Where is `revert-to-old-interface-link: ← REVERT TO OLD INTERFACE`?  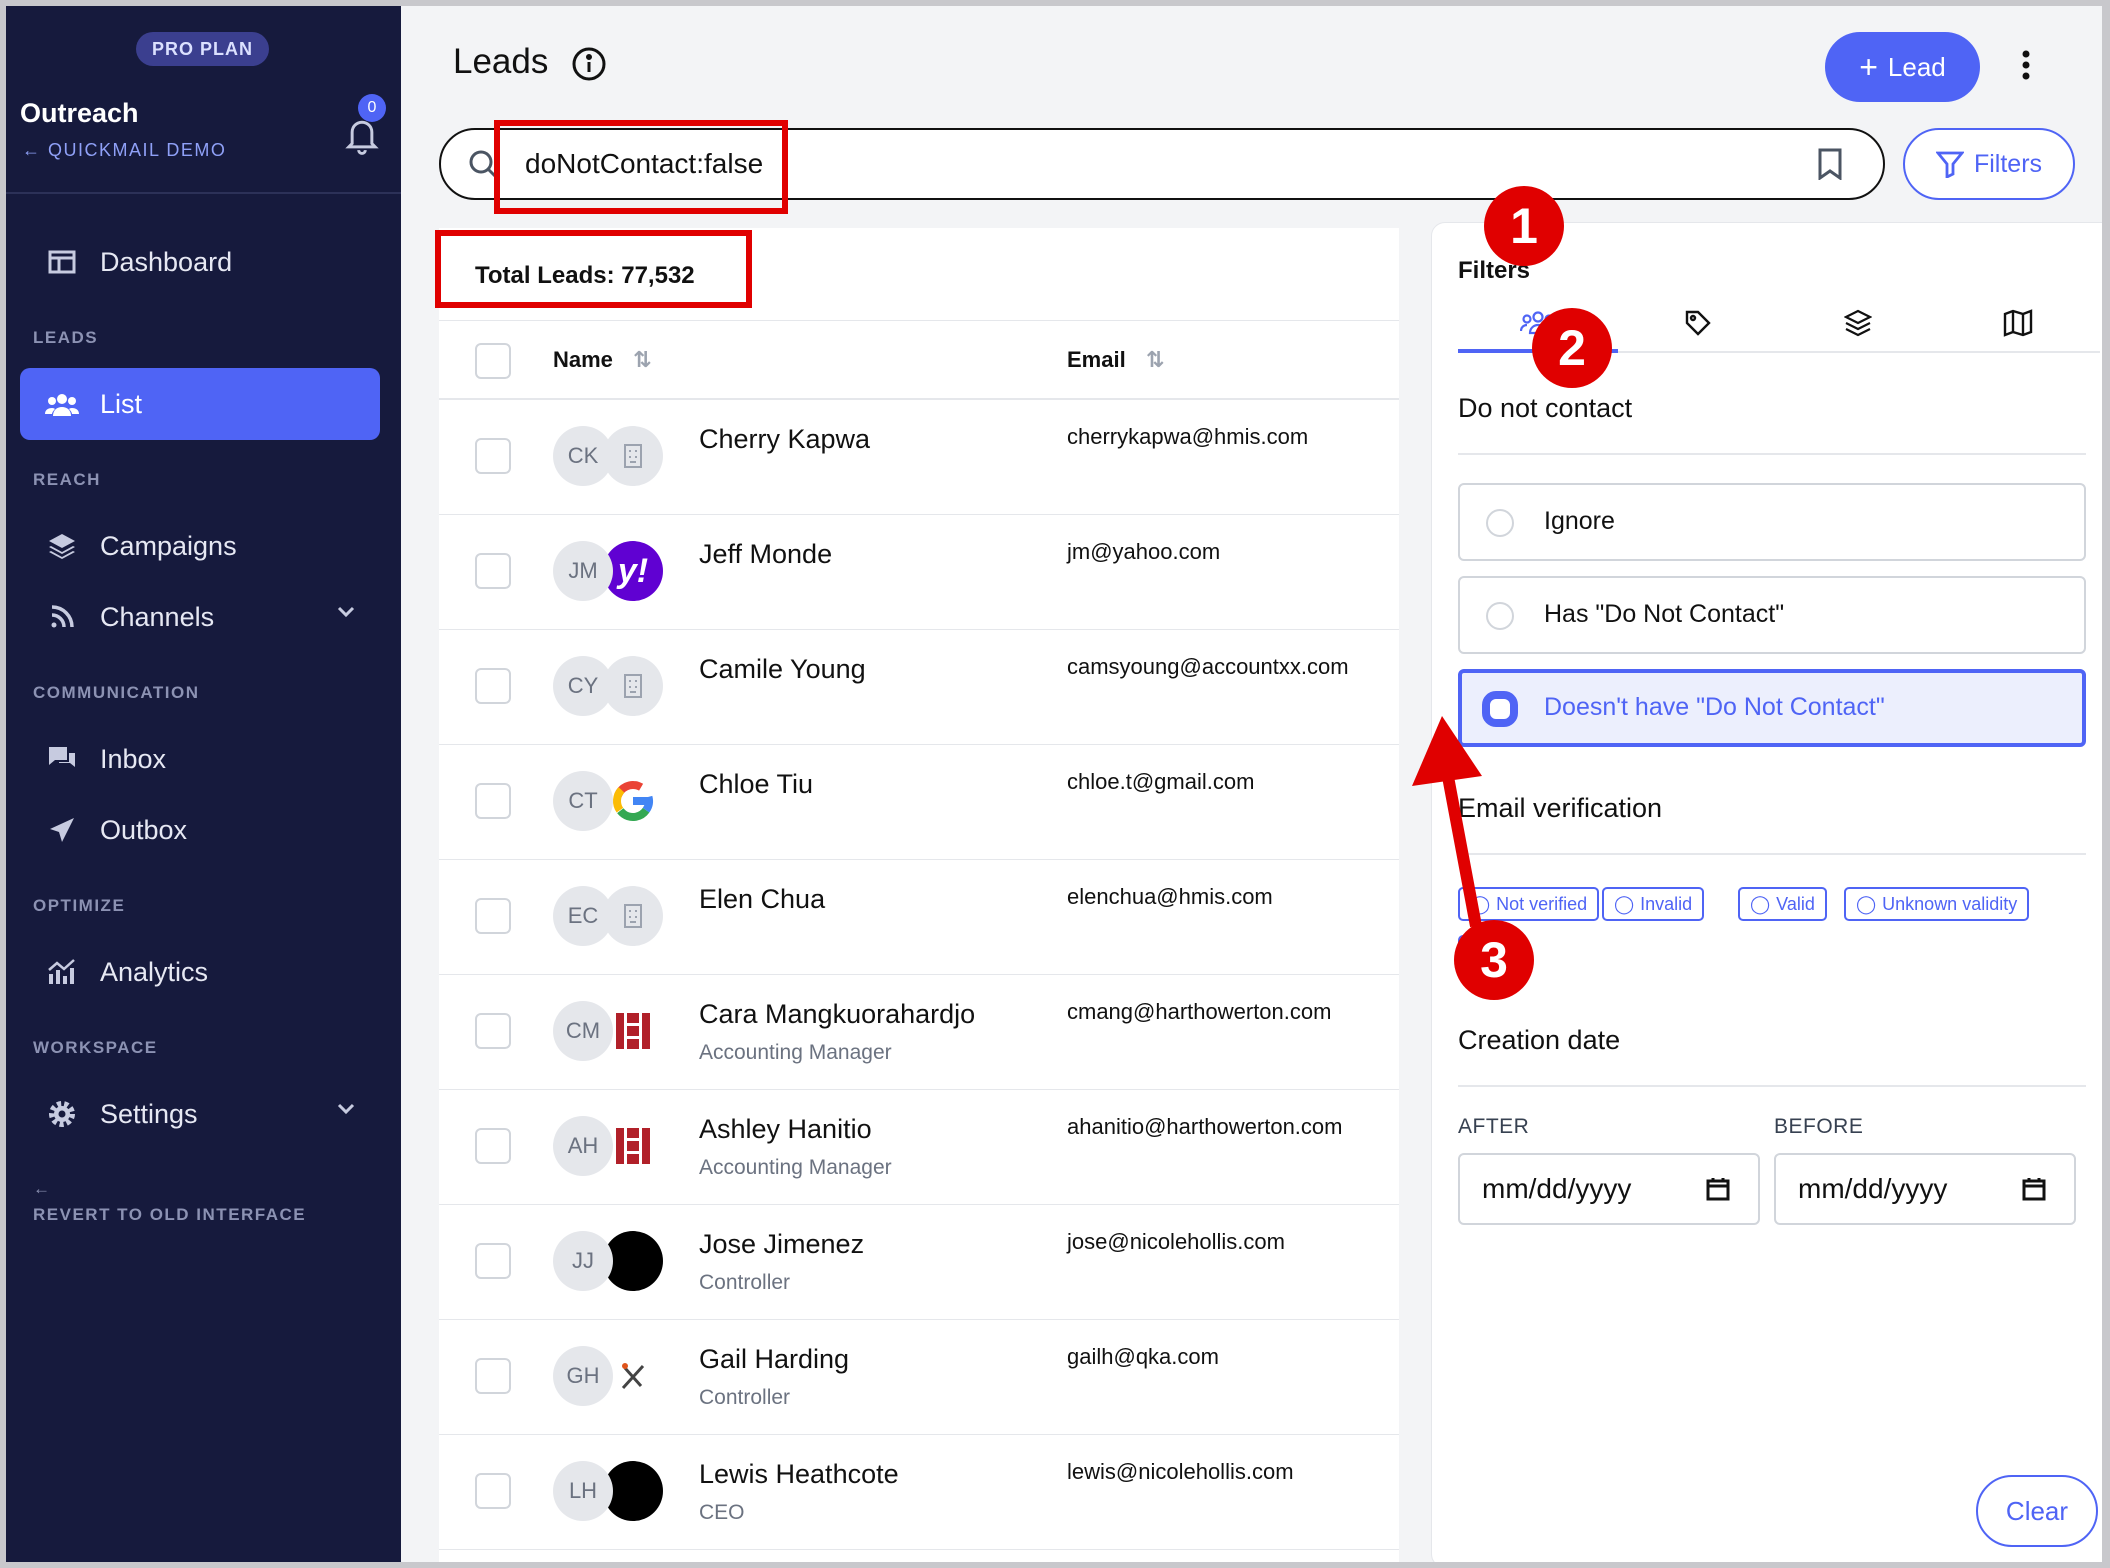 revert-to-old-interface-link: ← REVERT TO OLD INTERFACE is located at coordinates (169, 1202).